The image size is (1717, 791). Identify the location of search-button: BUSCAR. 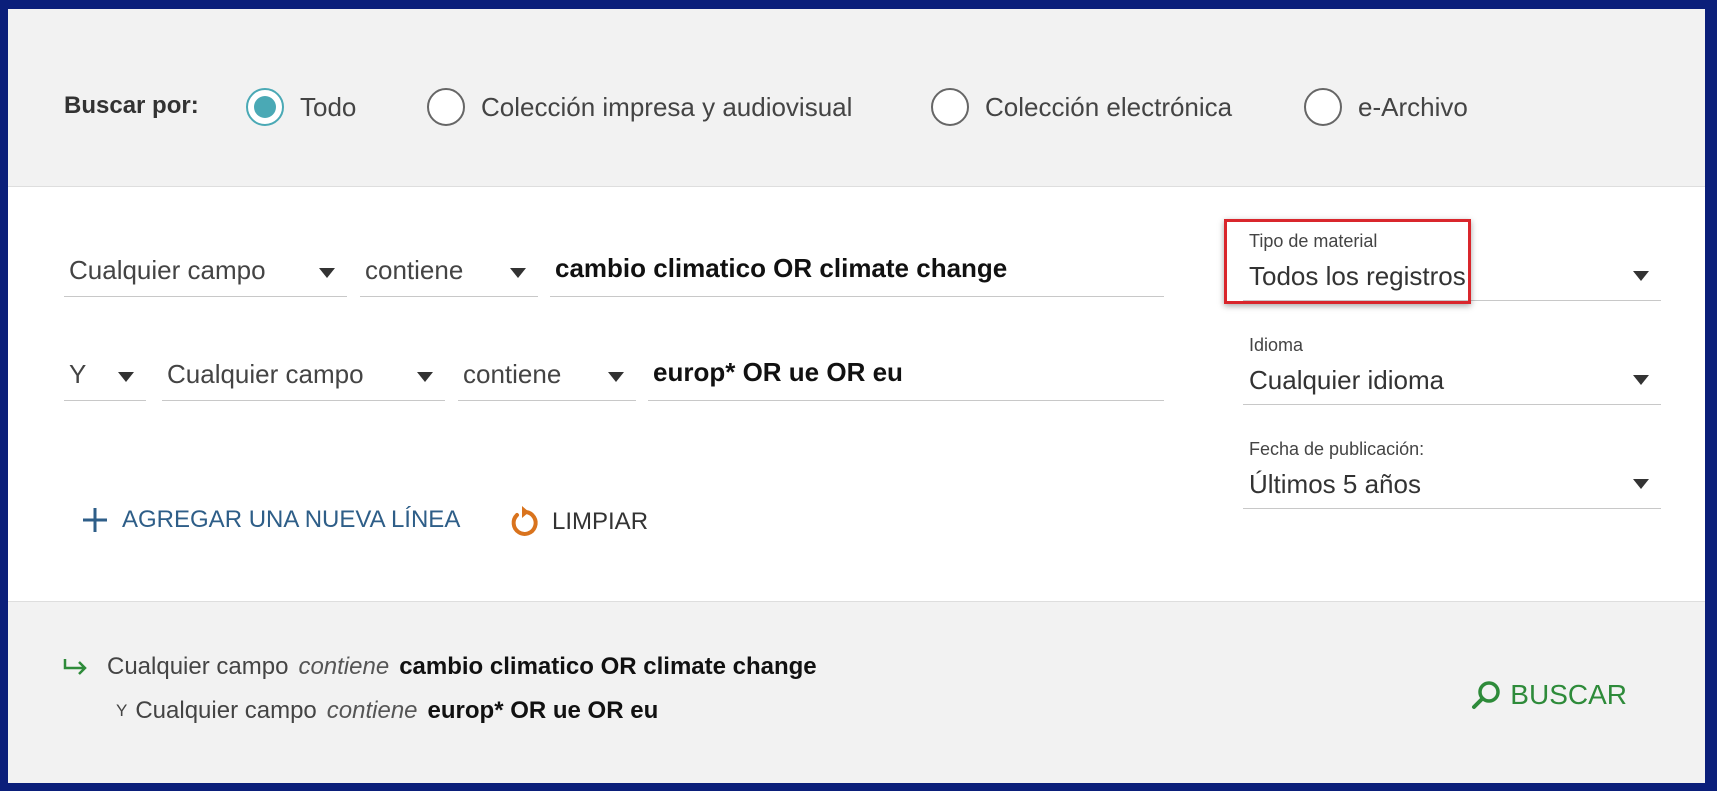
(1548, 695).